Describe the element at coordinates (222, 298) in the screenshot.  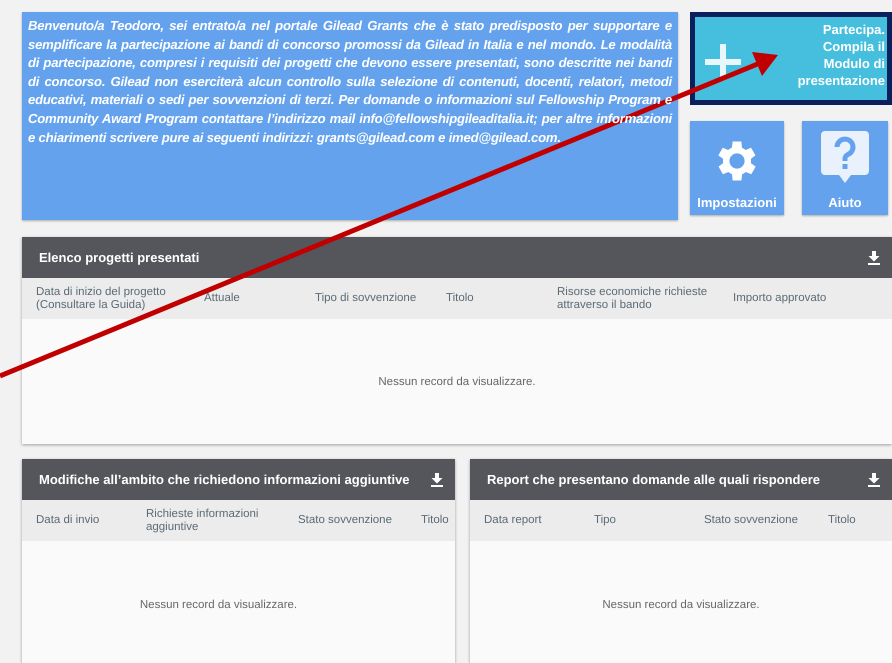
I see `column-header: Attuale` at that location.